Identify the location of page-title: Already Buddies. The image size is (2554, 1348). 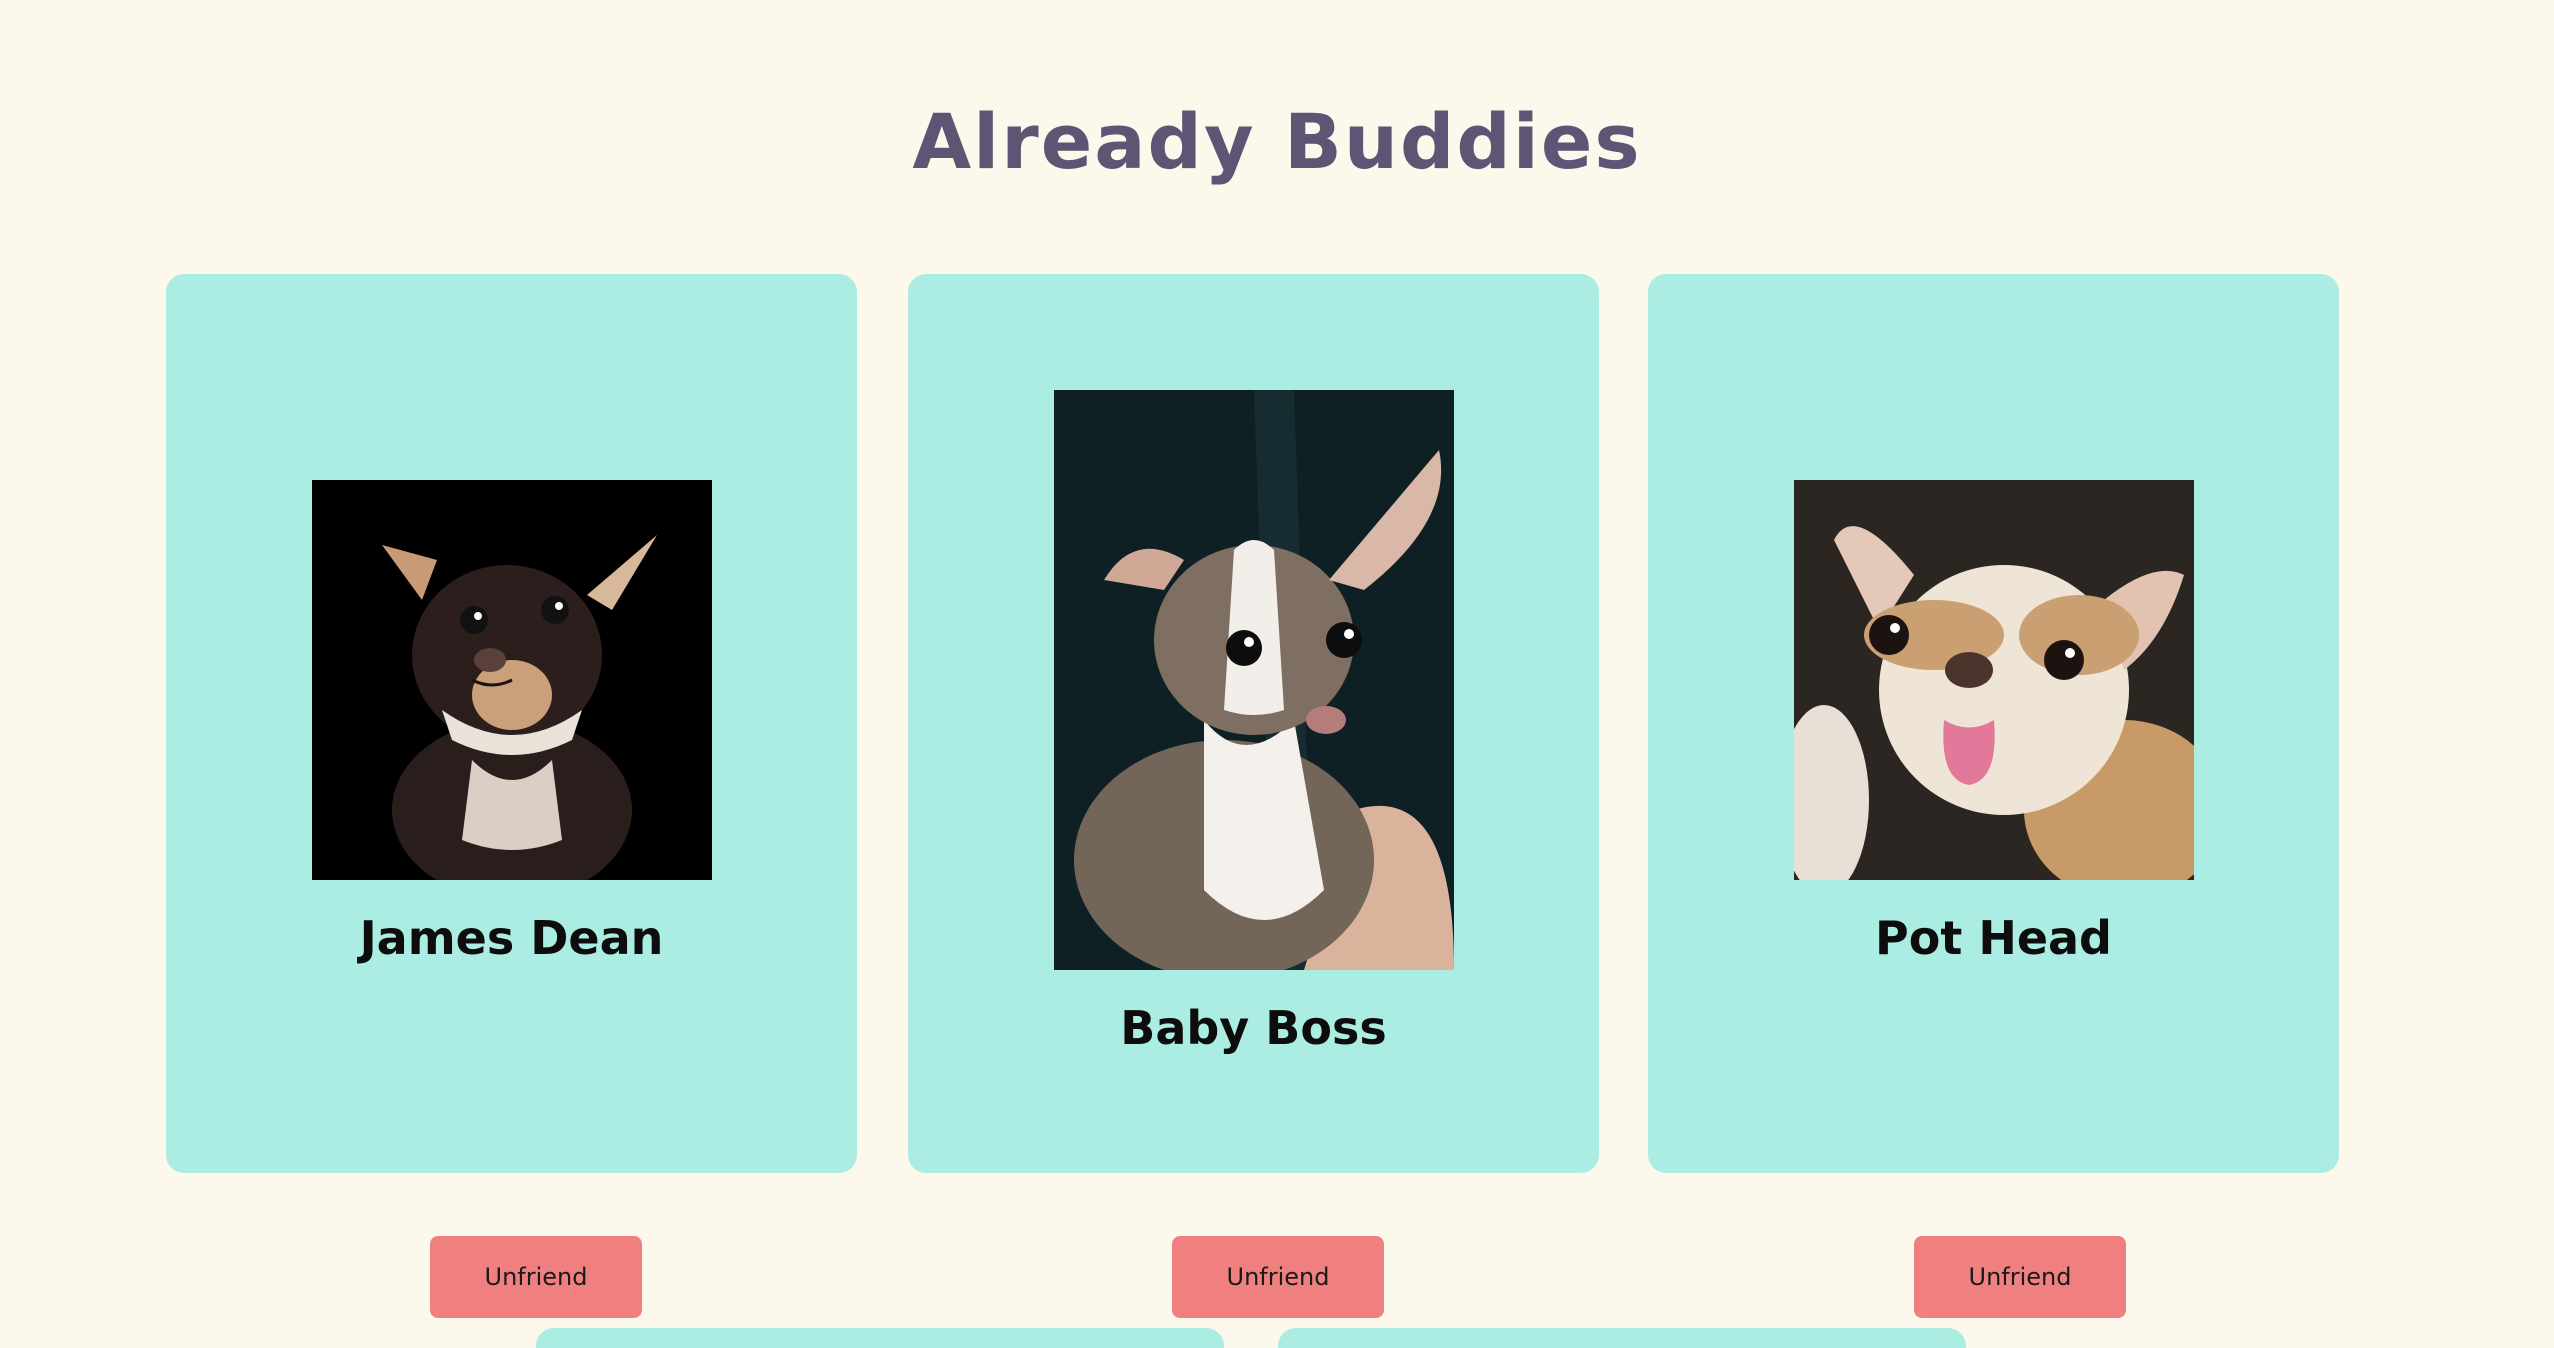
(1277, 141).